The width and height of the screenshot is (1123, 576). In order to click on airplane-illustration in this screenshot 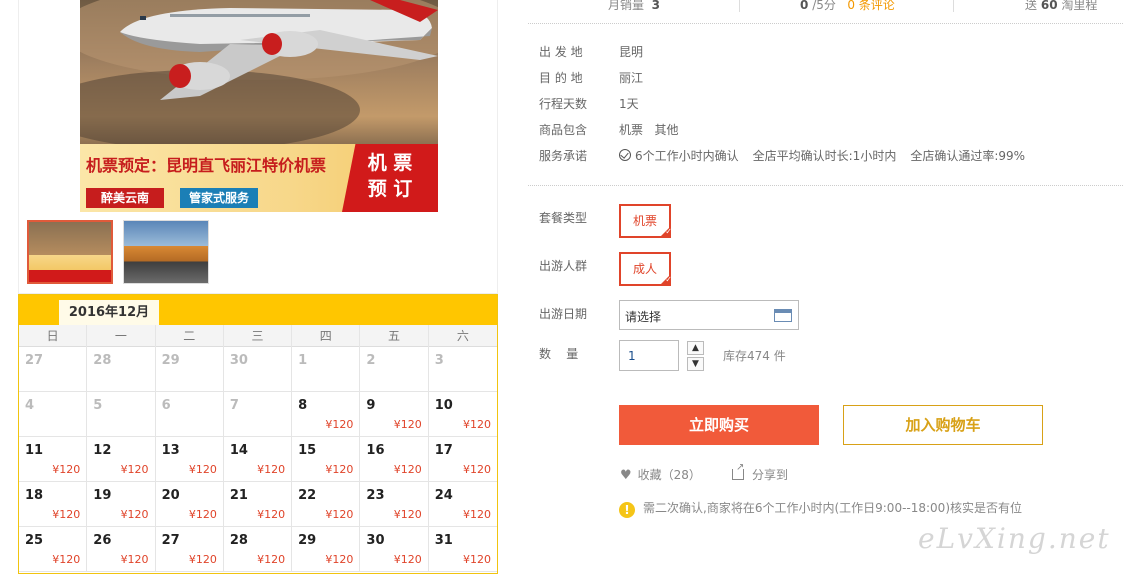, I will do `click(259, 72)`.